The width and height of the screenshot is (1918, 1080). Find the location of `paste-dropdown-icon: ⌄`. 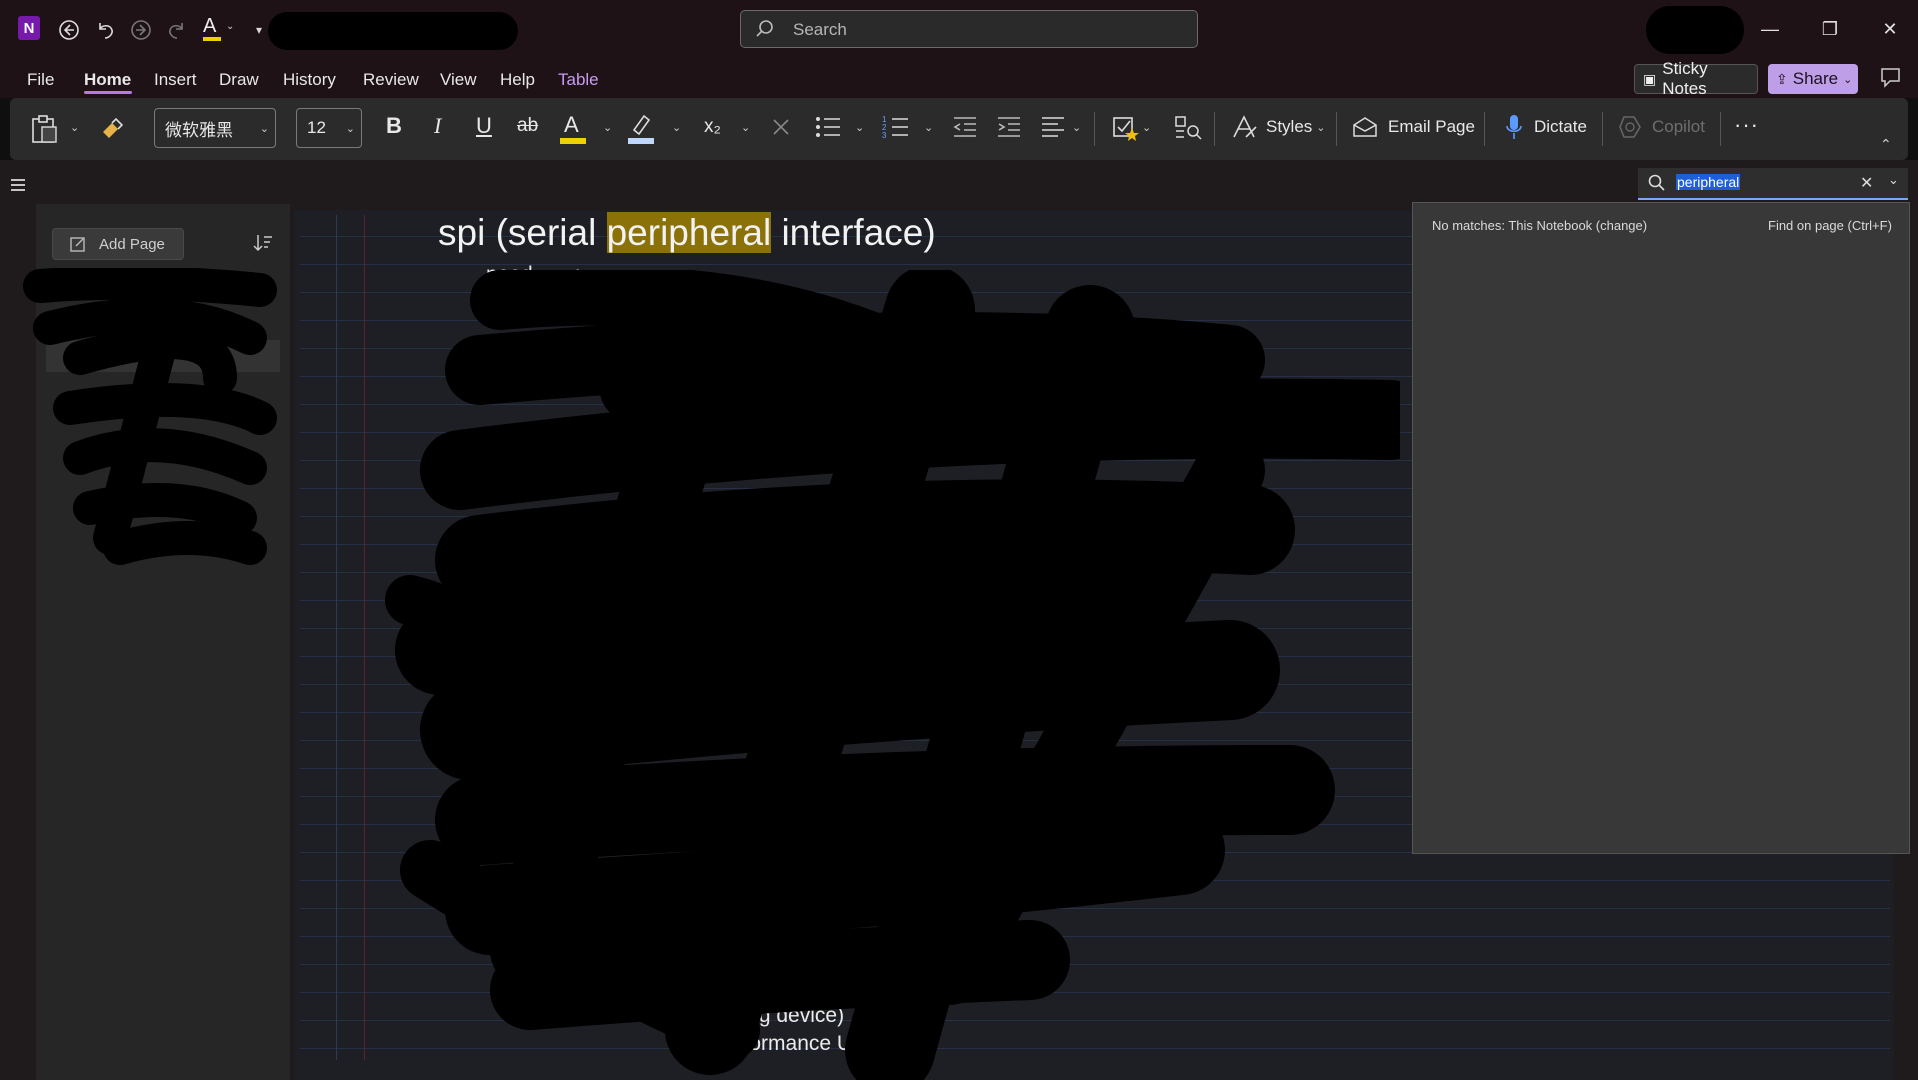

paste-dropdown-icon: ⌄ is located at coordinates (74, 127).